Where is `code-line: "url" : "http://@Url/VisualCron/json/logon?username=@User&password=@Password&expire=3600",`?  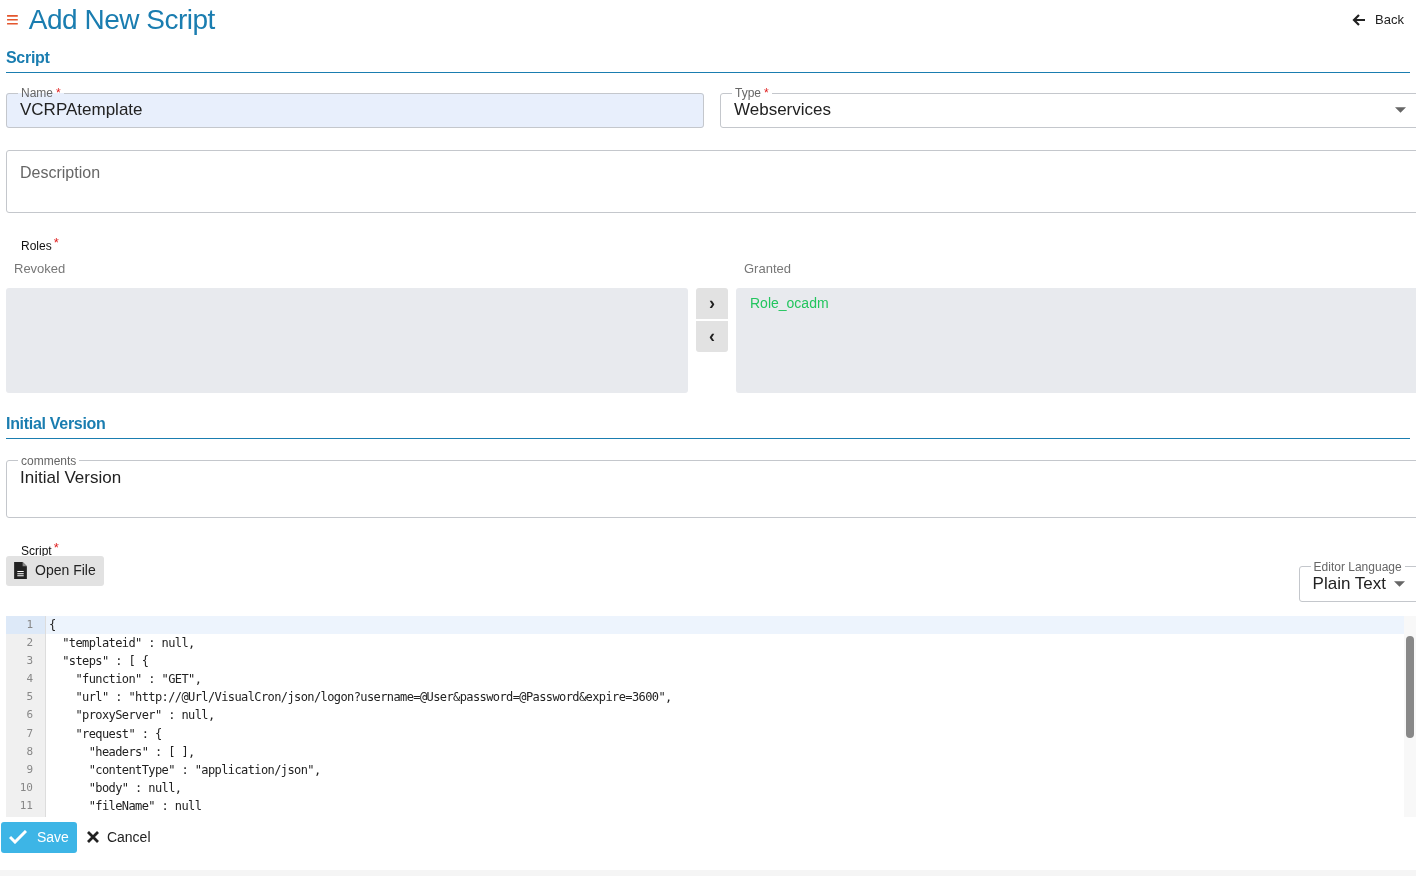 code-line: "url" : "http://@Url/VisualCron/json/logon?username=@User&password=@Password&expire=3600", is located at coordinates (373, 698).